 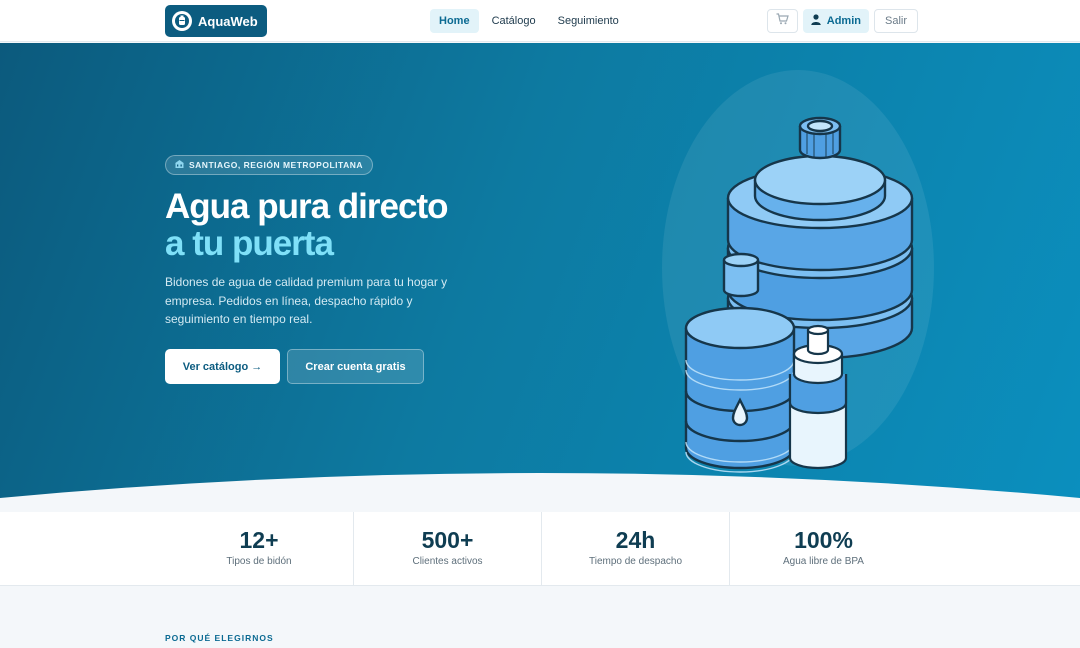 I want to click on cart-icon, so click(x=782, y=21).